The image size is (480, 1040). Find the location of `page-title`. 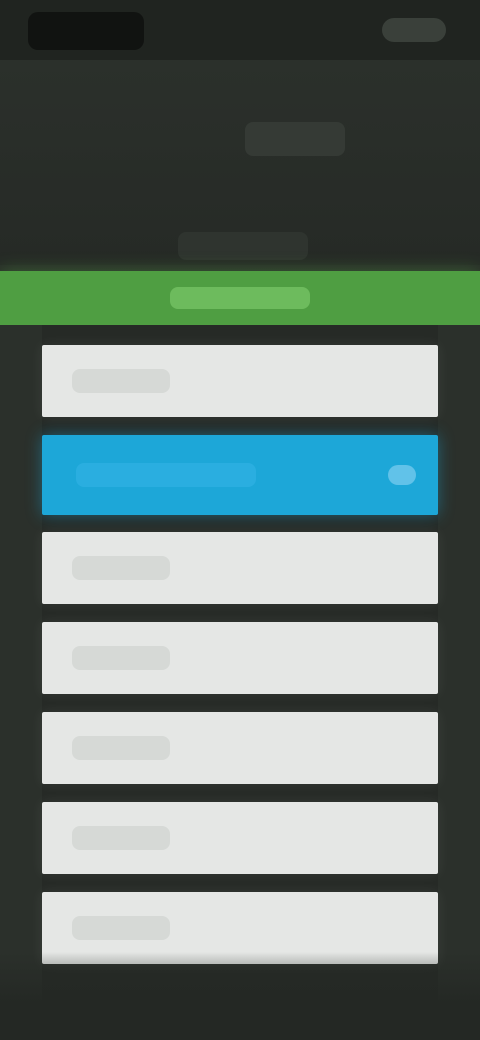

page-title is located at coordinates (295, 139).